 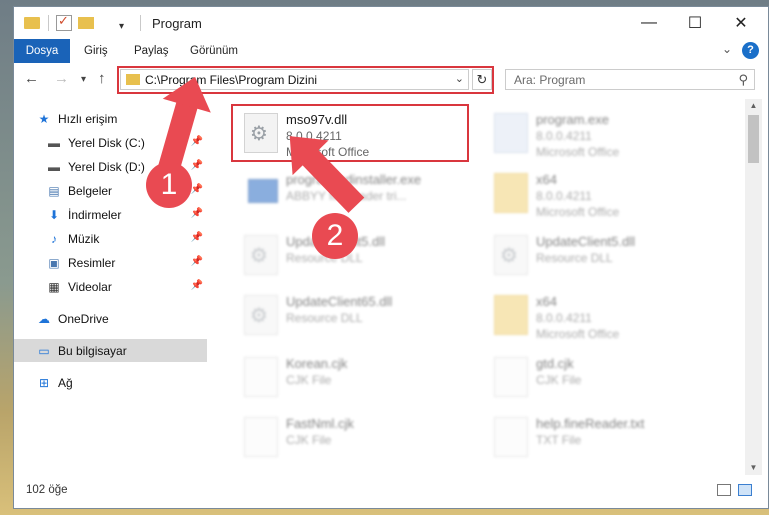 What do you see at coordinates (750, 50) in the screenshot?
I see `help-icon: ?` at bounding box center [750, 50].